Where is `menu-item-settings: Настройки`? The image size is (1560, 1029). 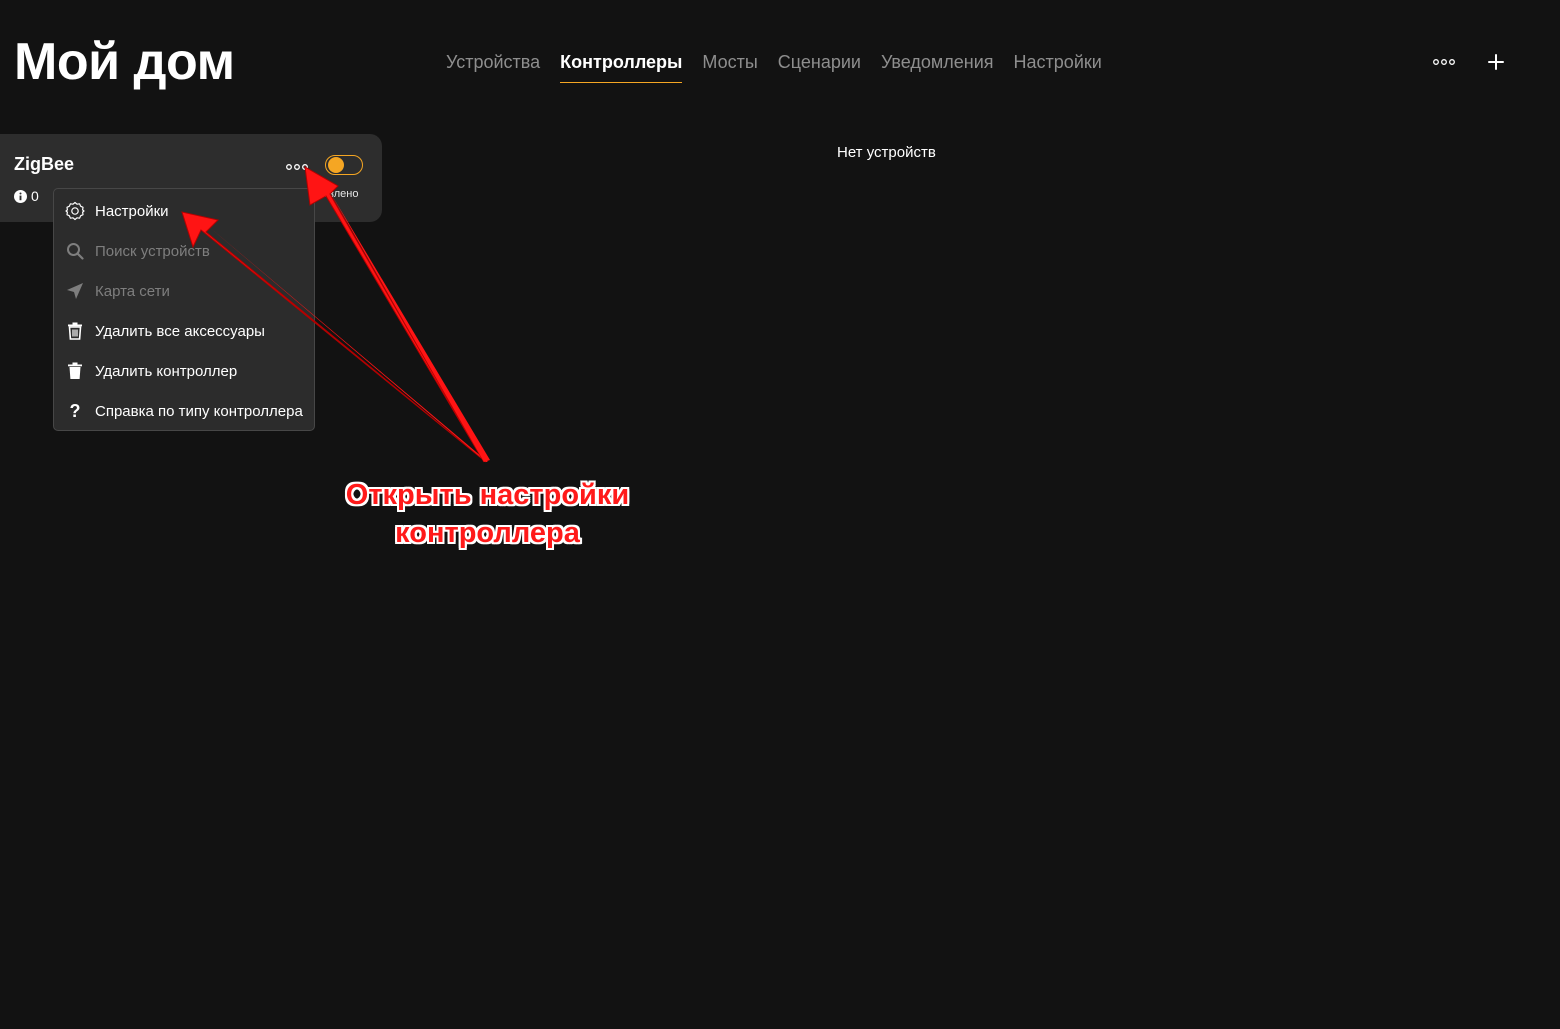 menu-item-settings: Настройки is located at coordinates (184, 211).